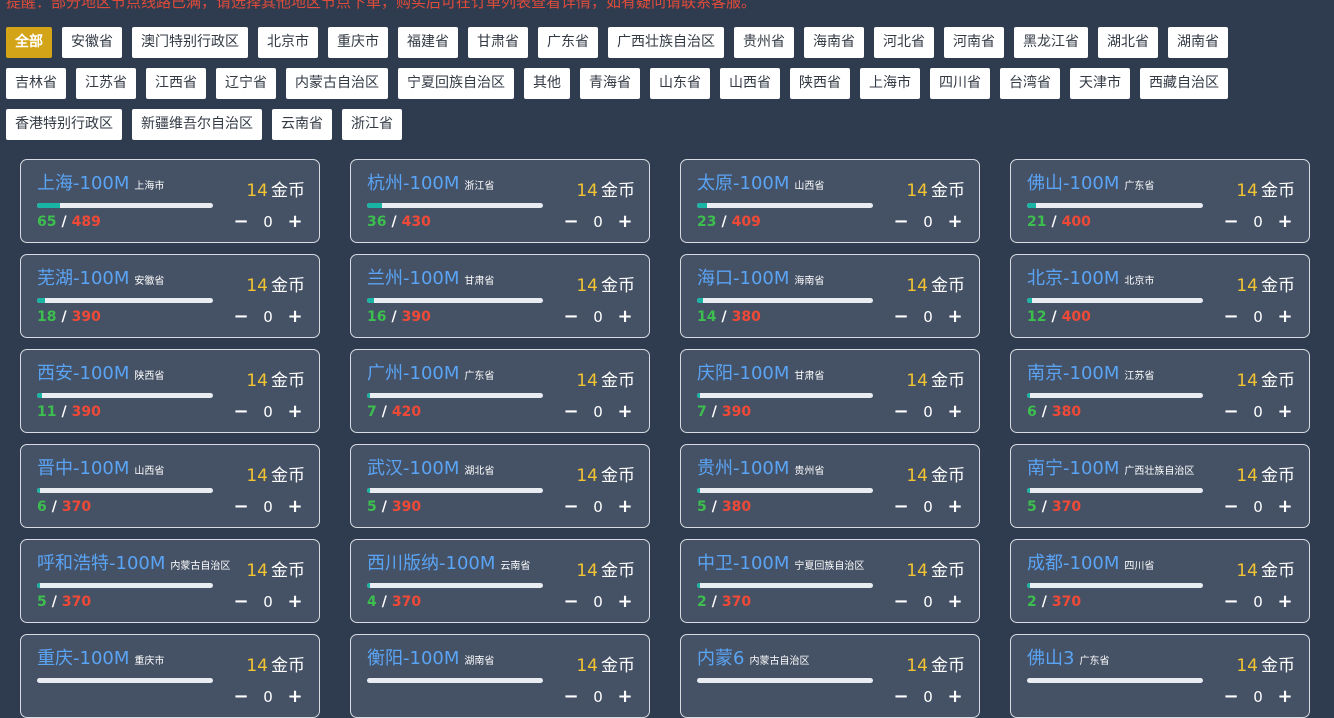  I want to click on node-card: 南京-100M 江苏省 14 金币 6/380 − 0 +, so click(1160, 391).